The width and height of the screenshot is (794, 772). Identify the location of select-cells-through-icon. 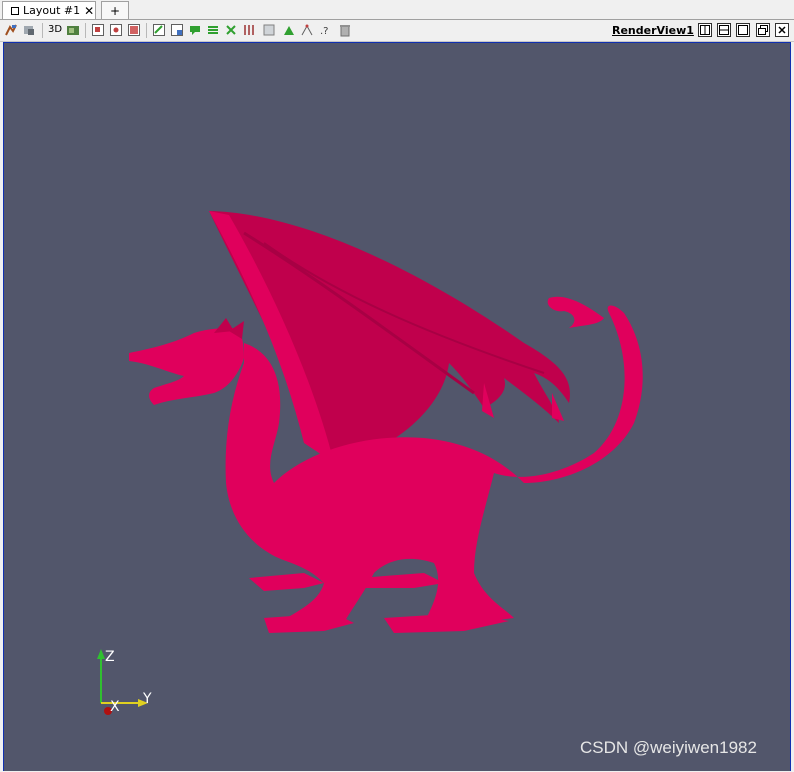
(134, 30).